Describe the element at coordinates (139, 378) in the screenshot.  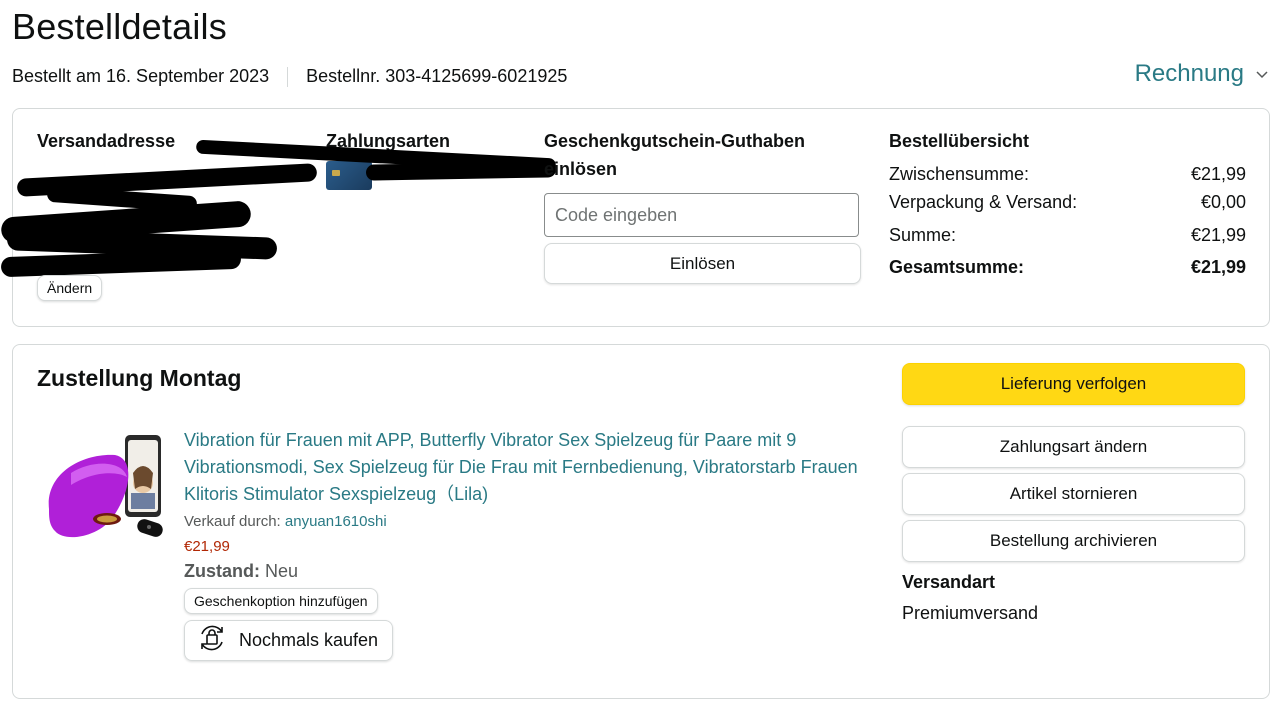
I see `delivery-title: Zustellung Montag` at that location.